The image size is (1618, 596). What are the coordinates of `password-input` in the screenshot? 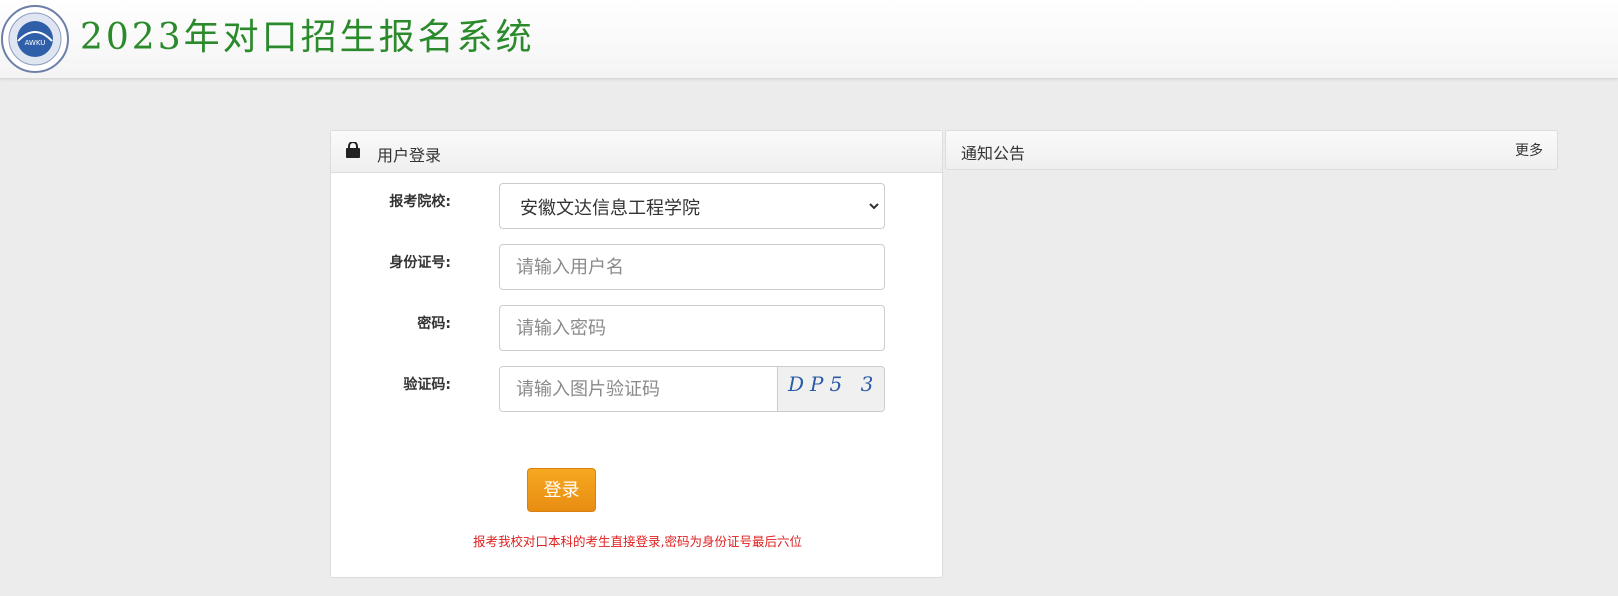 It's located at (692, 328).